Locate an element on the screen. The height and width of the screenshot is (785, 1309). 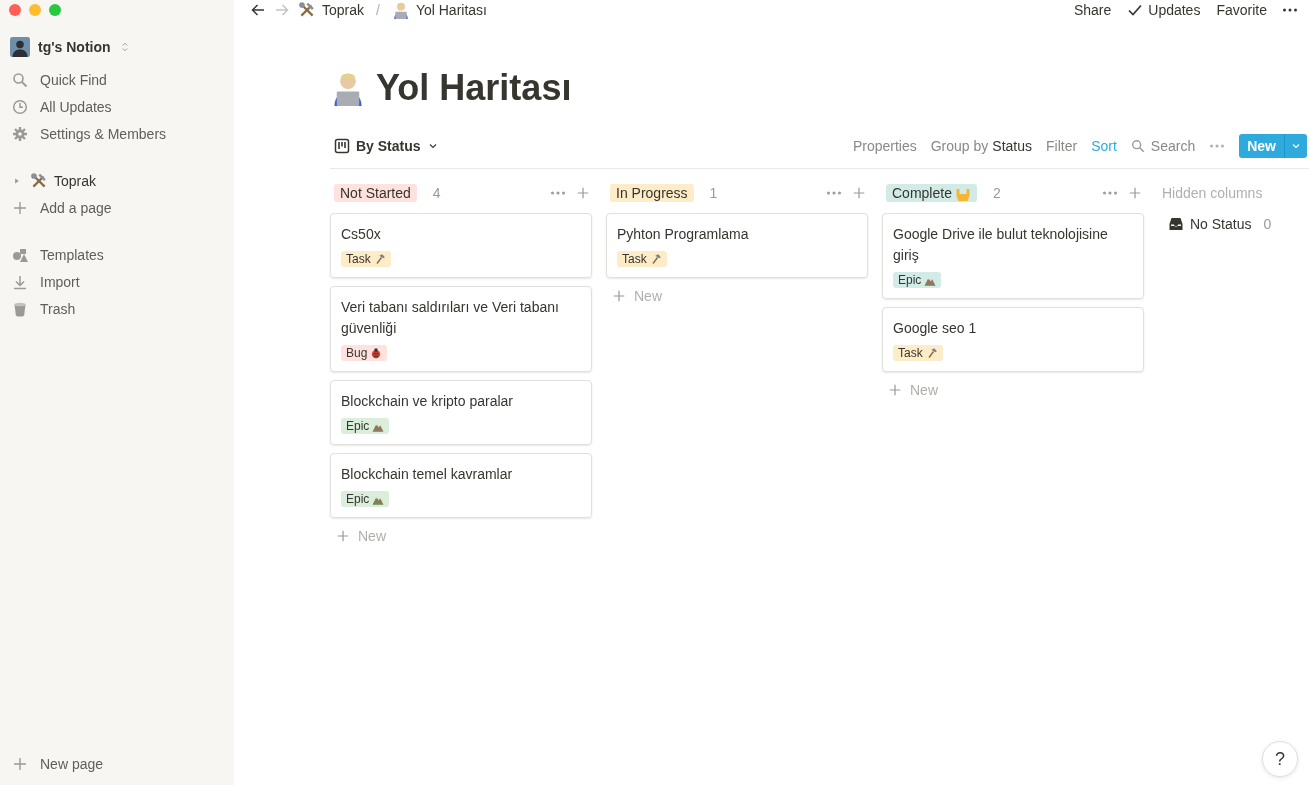
card-title: Blockchain ve kripto paralar is located at coordinates (427, 401).